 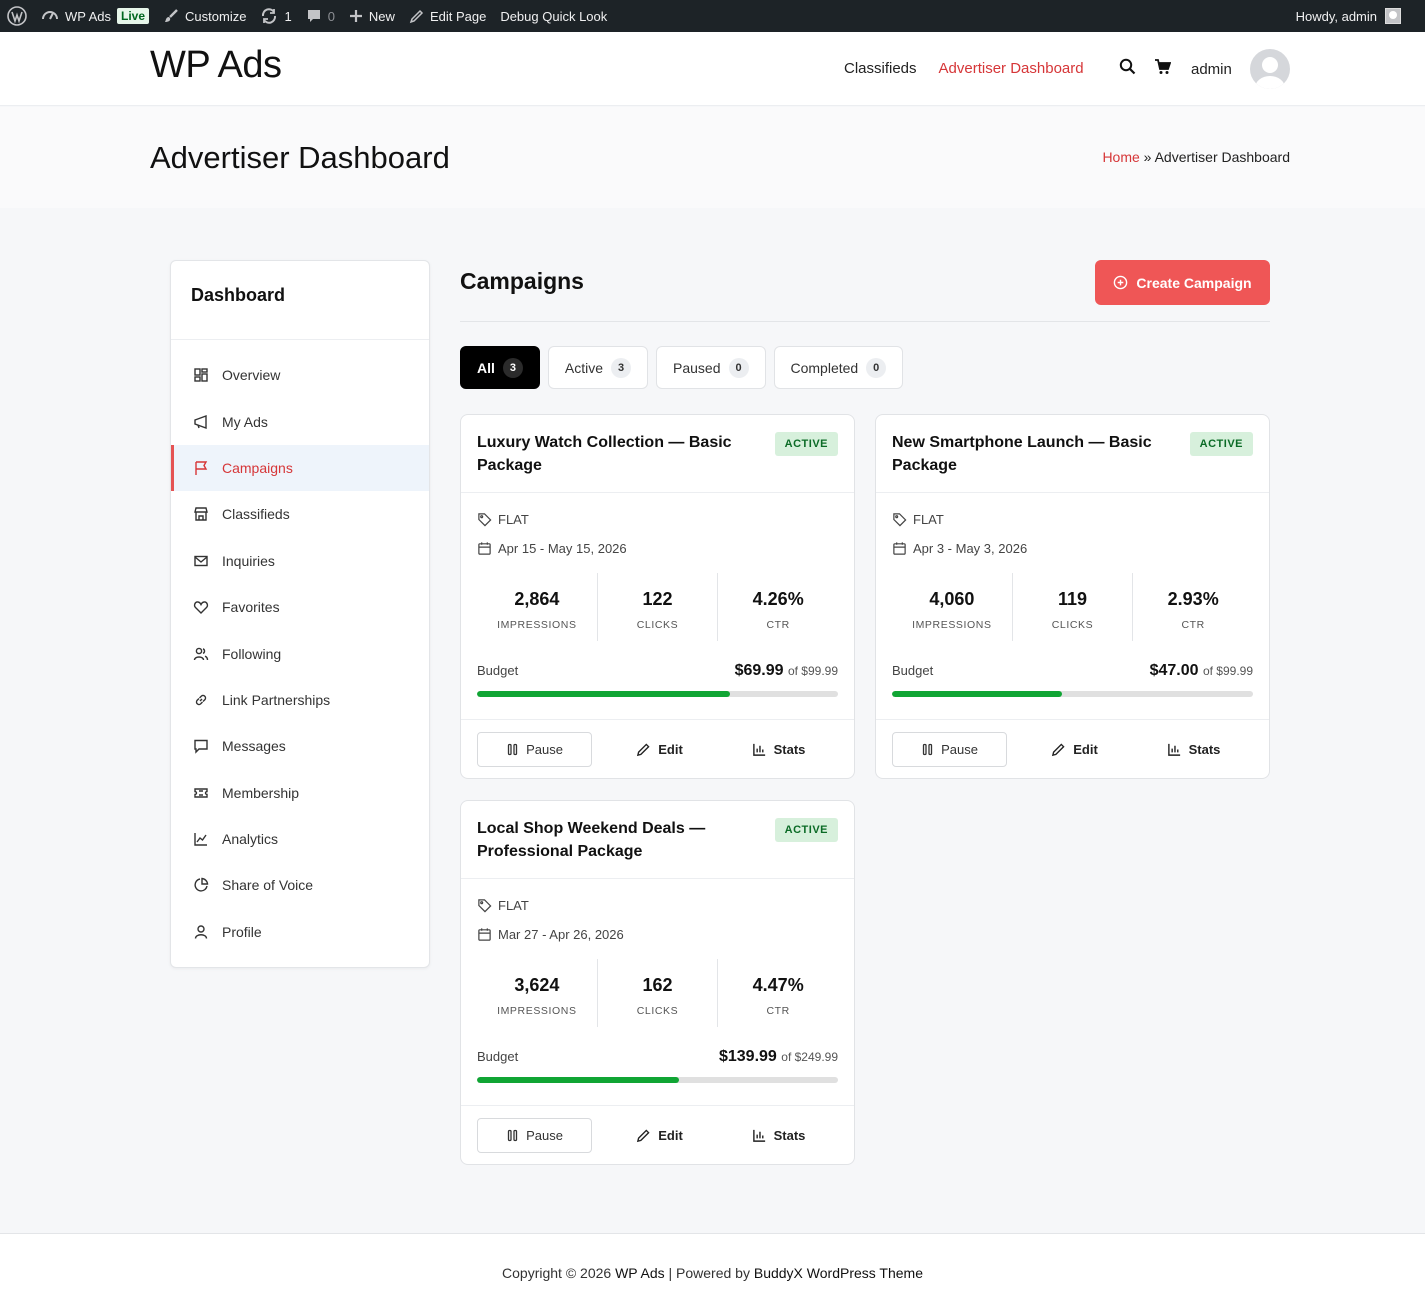 I want to click on sidebar-item-membership: Membership, so click(x=300, y=793).